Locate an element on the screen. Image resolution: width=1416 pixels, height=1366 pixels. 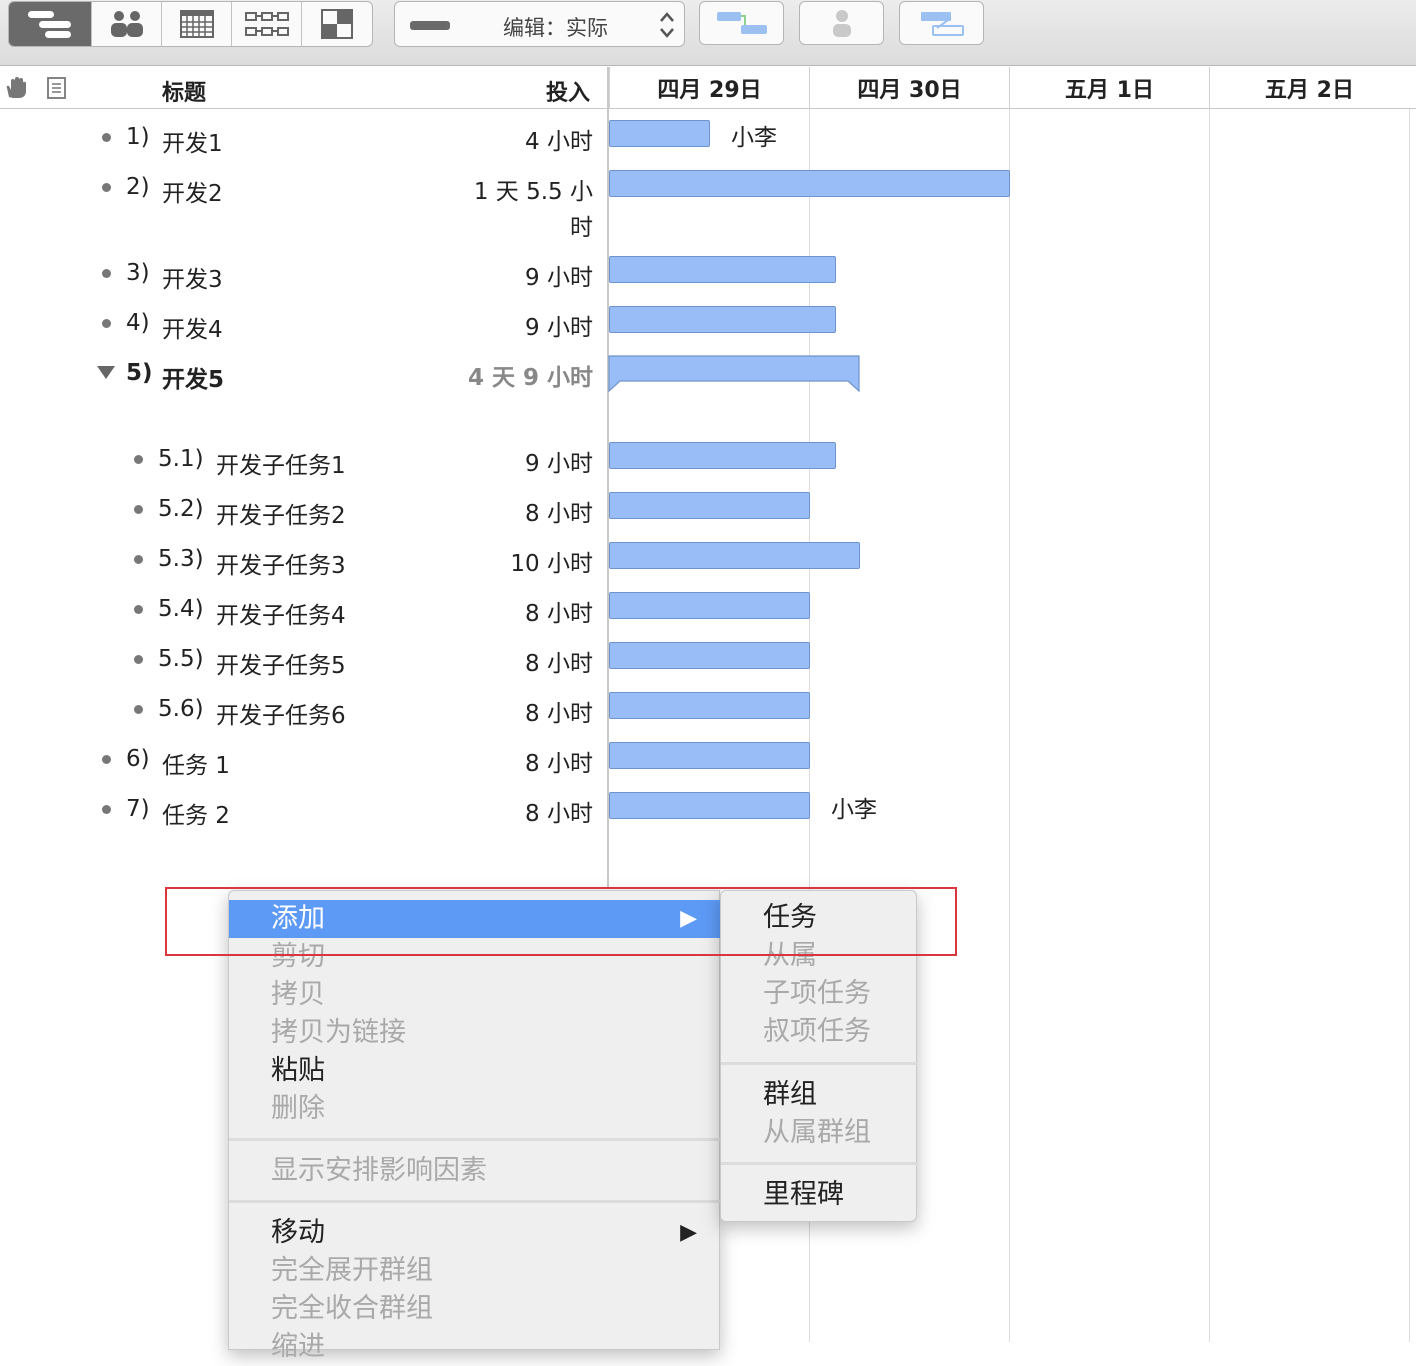
task-row: 5.5) 开发子任务5 8 小时 is located at coordinates (303, 659).